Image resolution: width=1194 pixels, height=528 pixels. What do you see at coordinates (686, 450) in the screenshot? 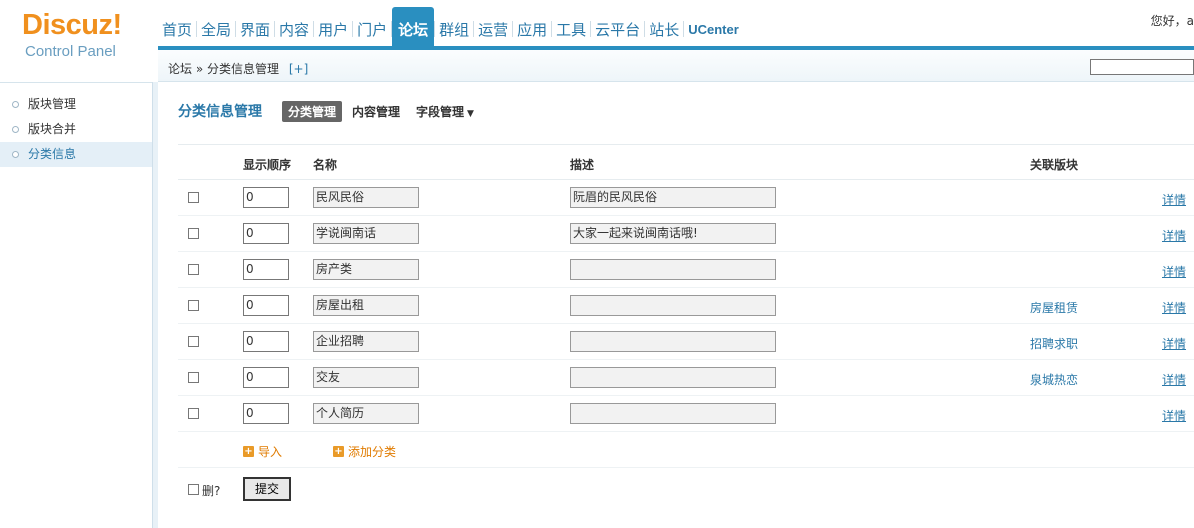
I see `table-actions-row: + 导入 + 添加分类` at bounding box center [686, 450].